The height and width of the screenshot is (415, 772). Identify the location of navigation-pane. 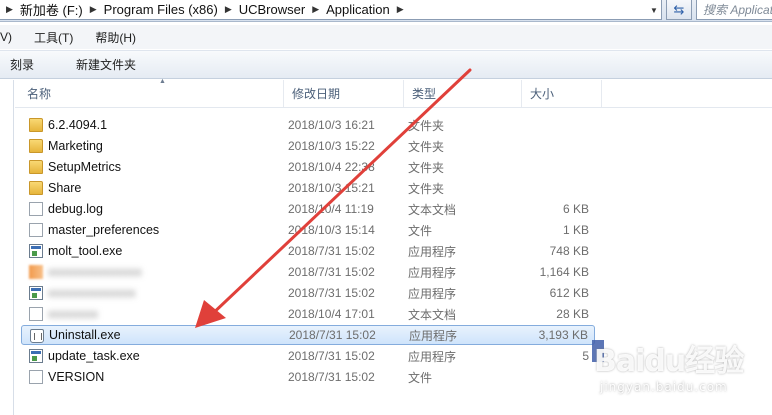
(7, 247).